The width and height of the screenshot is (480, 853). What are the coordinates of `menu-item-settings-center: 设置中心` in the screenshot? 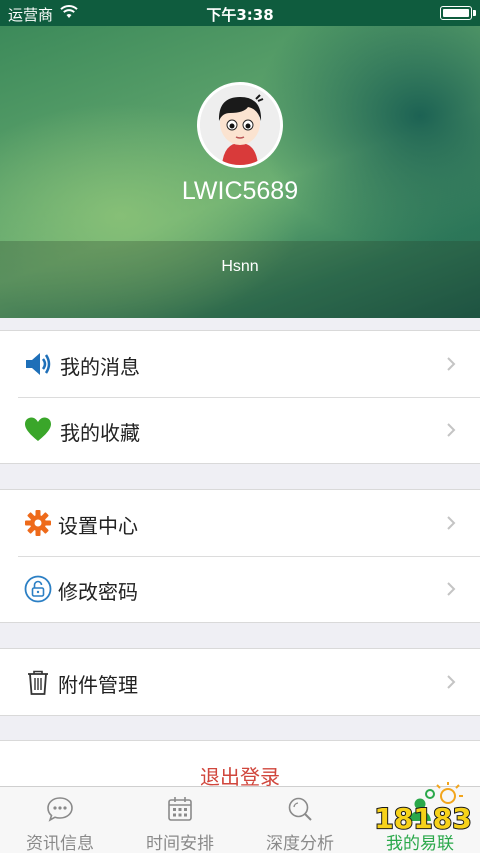 It's located at (240, 523).